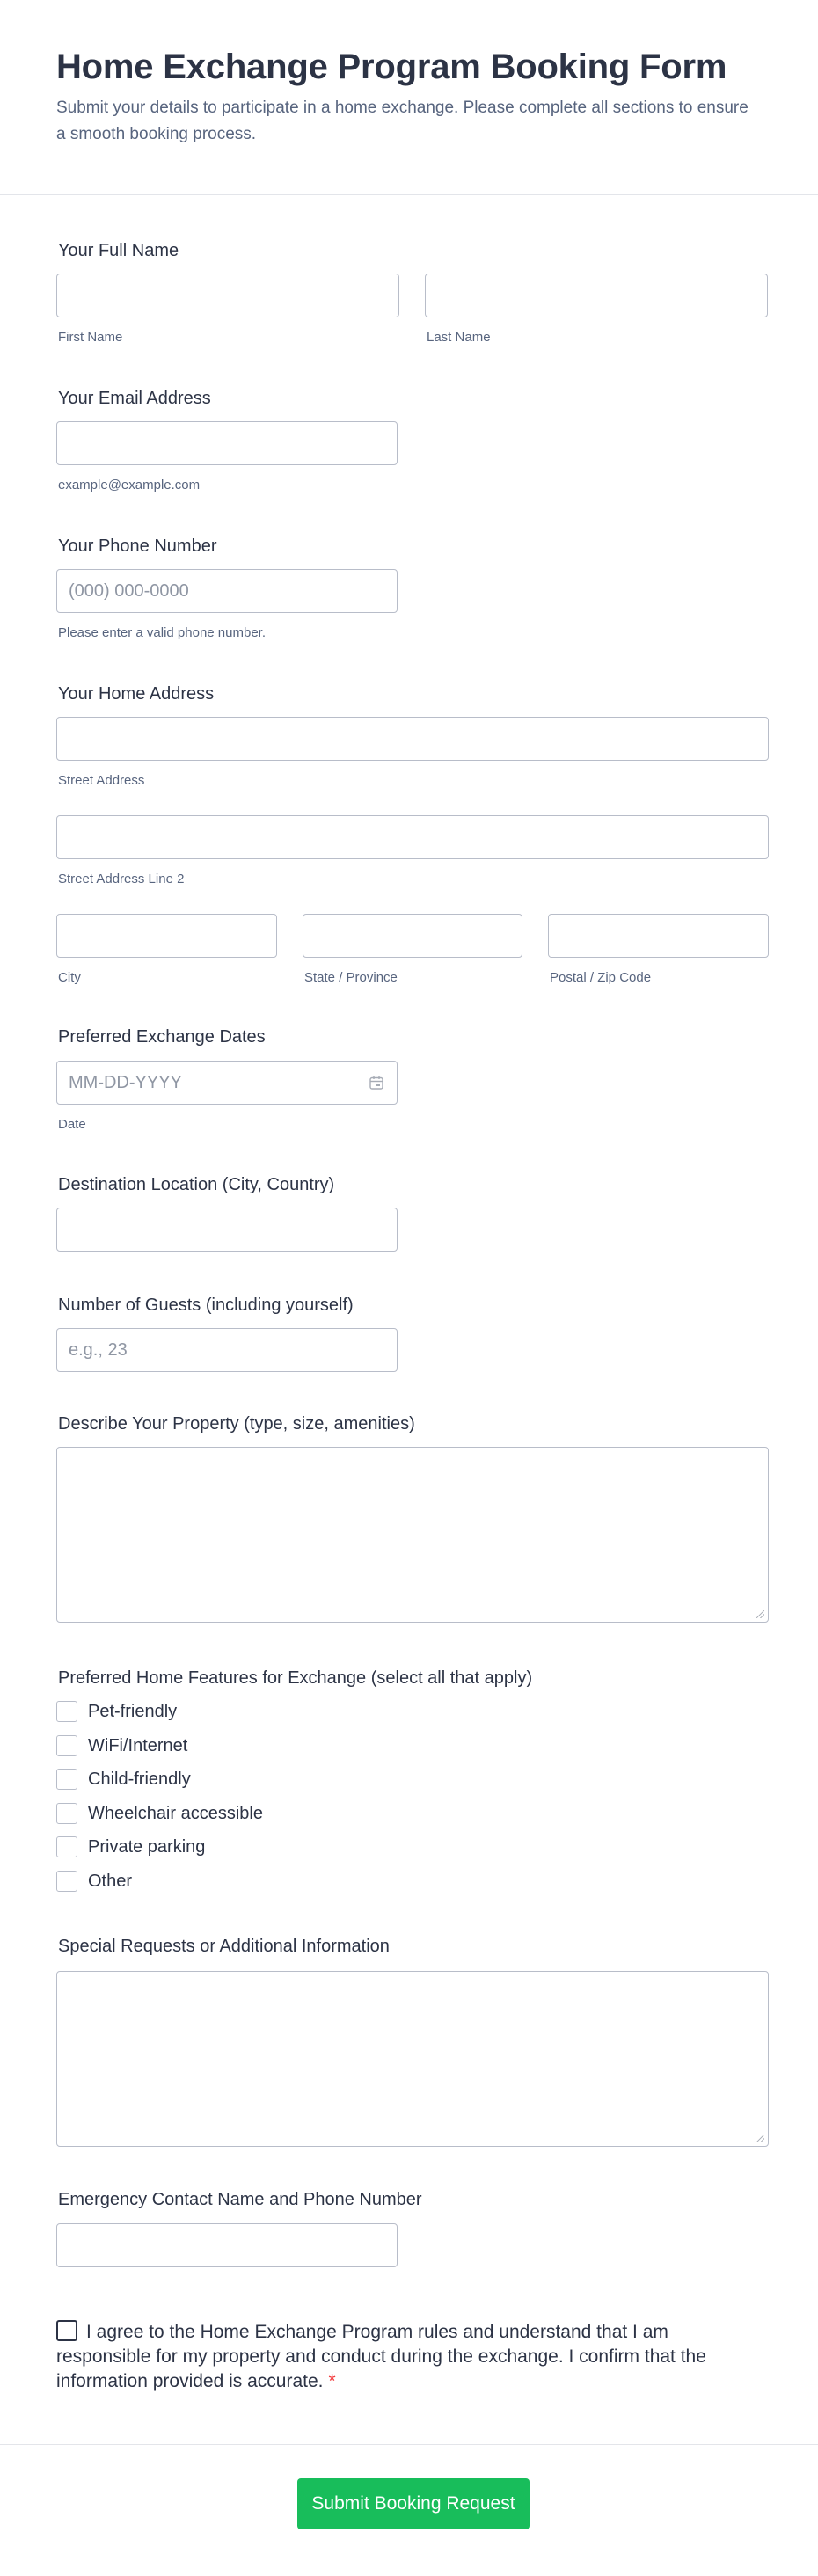  Describe the element at coordinates (133, 1711) in the screenshot. I see `feature-option-label: Pet-friendly` at that location.